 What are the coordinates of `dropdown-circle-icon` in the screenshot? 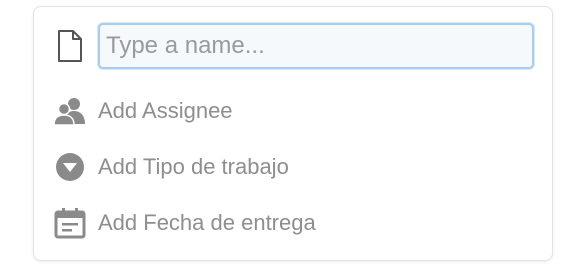 It's located at (70, 167).